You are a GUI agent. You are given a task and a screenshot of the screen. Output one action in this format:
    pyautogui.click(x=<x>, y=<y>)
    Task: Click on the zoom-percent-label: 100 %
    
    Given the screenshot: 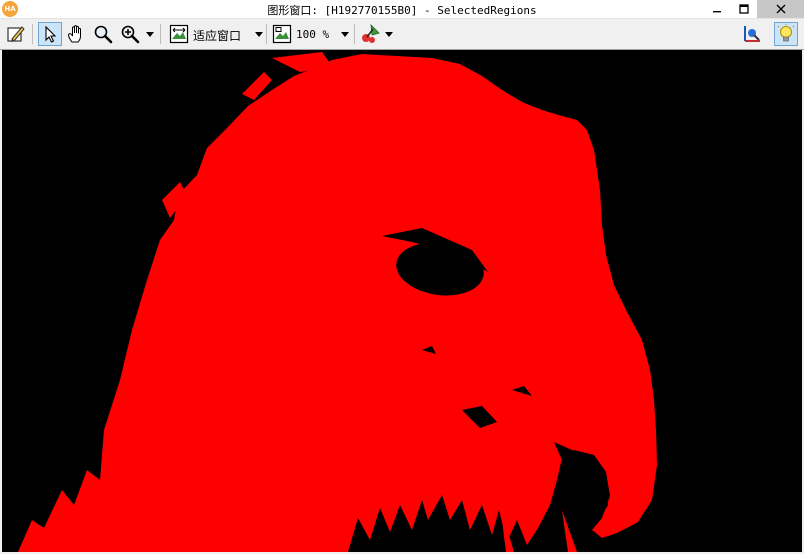 What is the action you would take?
    pyautogui.click(x=312, y=34)
    